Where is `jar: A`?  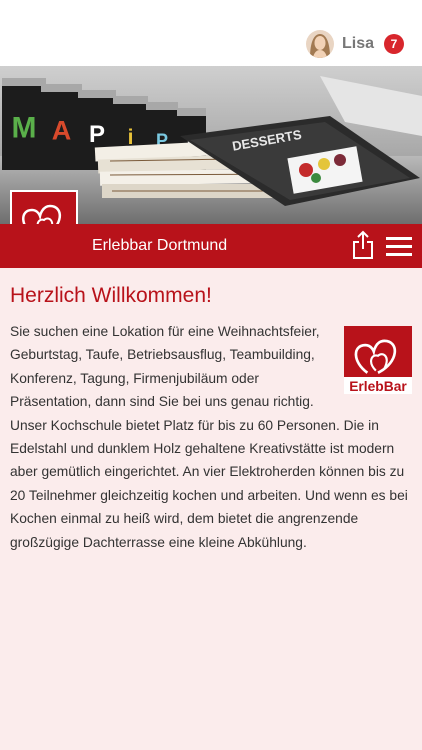 jar: A is located at coordinates (61, 127).